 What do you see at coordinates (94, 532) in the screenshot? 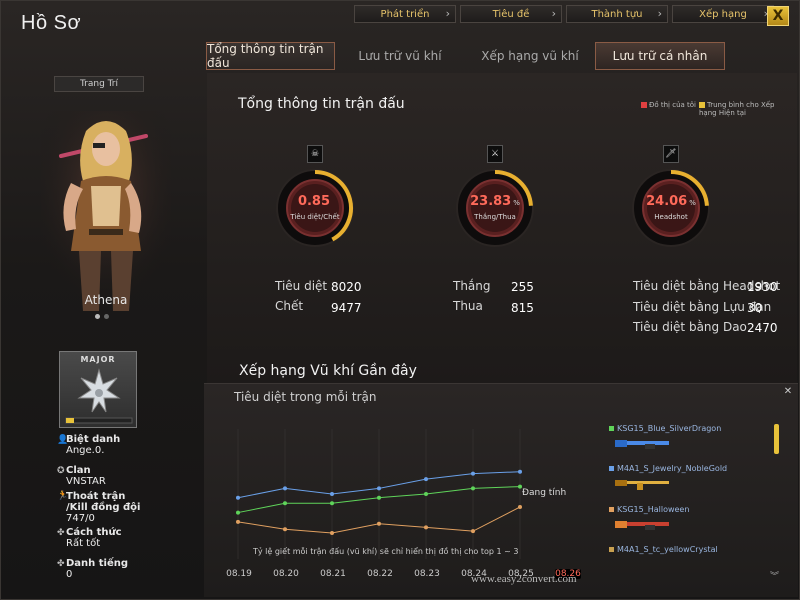
I see `info-label: Cách thức` at bounding box center [94, 532].